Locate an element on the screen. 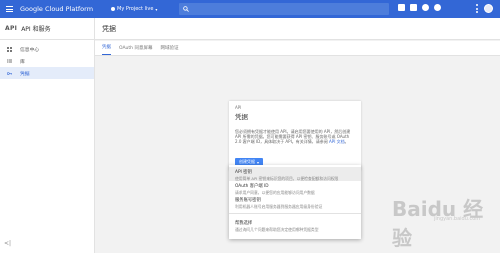  project-icon is located at coordinates (113, 9).